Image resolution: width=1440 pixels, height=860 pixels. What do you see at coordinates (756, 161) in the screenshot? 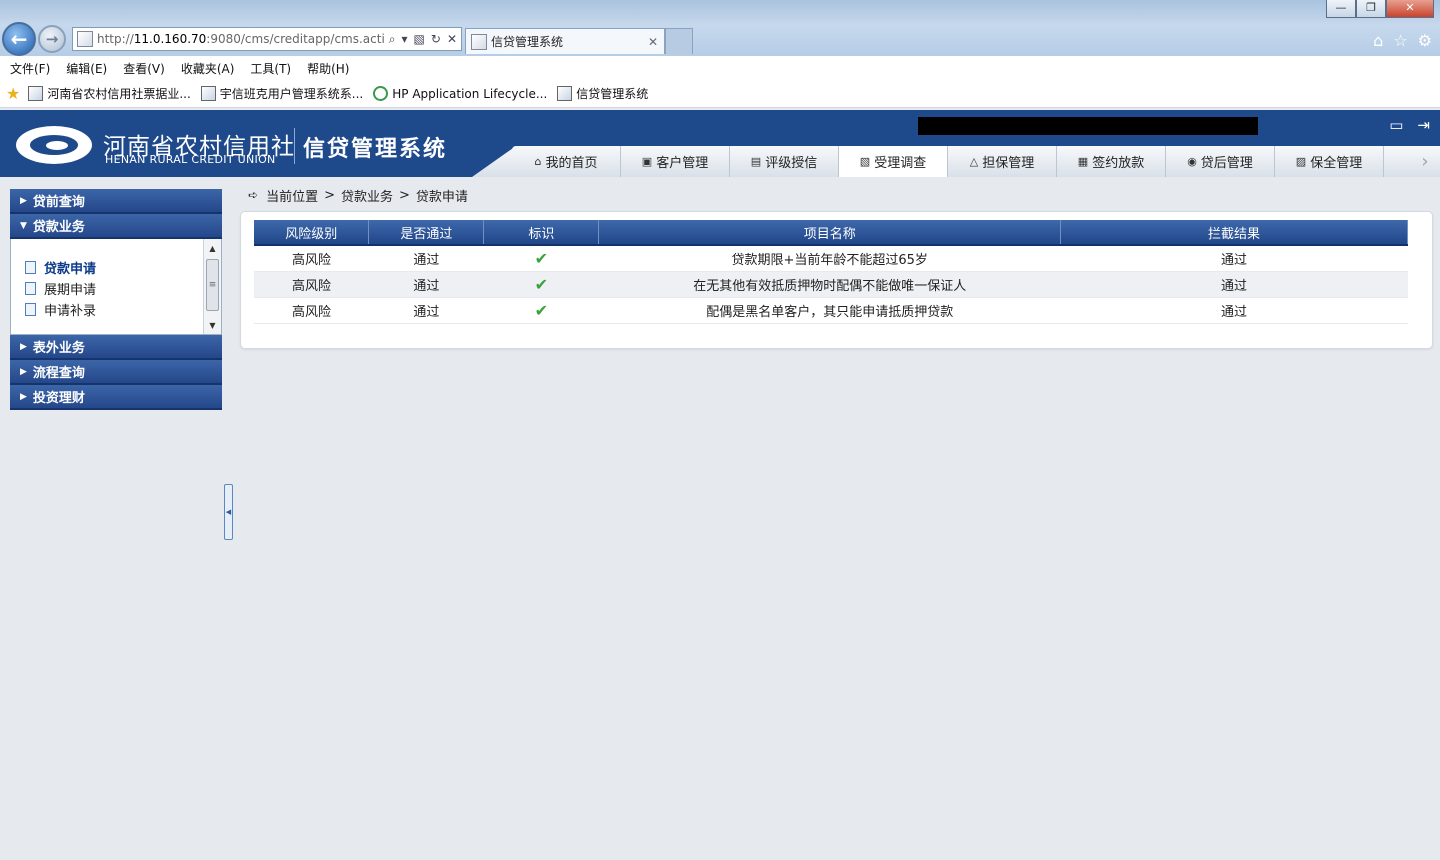
I see `rating-icon: ▤` at bounding box center [756, 161].